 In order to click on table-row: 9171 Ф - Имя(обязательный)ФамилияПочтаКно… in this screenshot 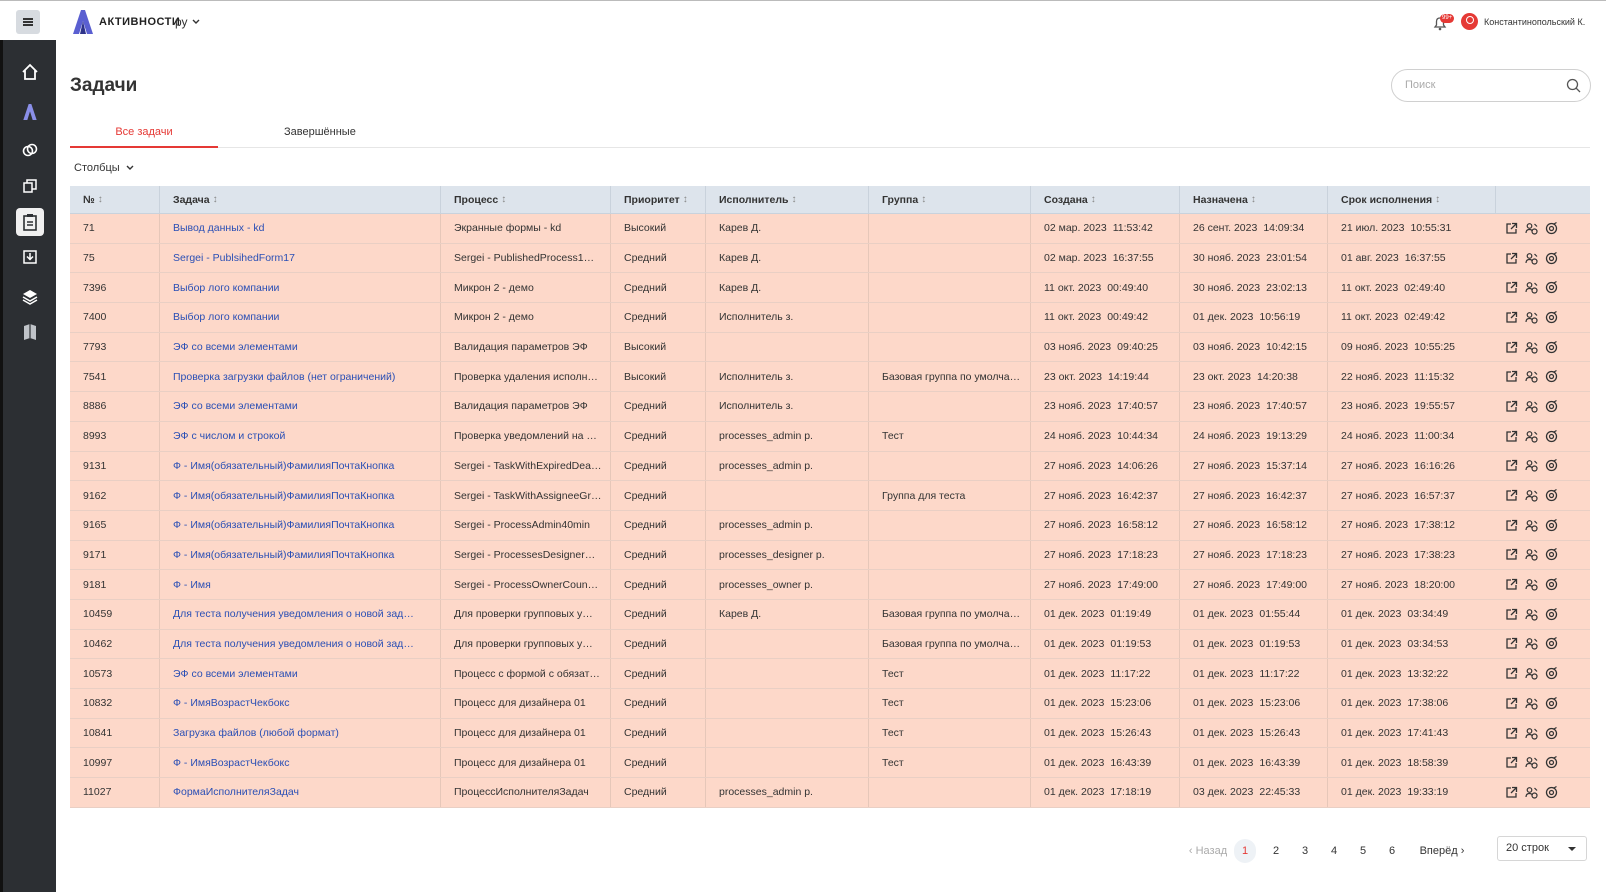, I will do `click(830, 555)`.